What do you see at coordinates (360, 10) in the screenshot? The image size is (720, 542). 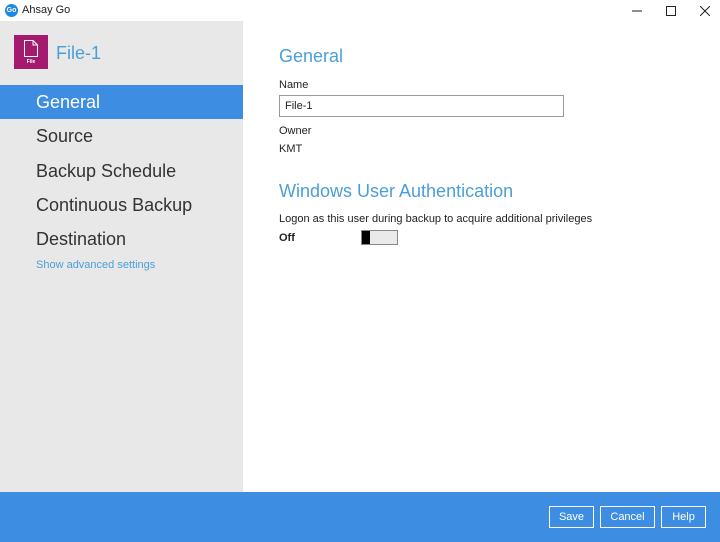 I see `title-bar: Go Ahsay Go` at bounding box center [360, 10].